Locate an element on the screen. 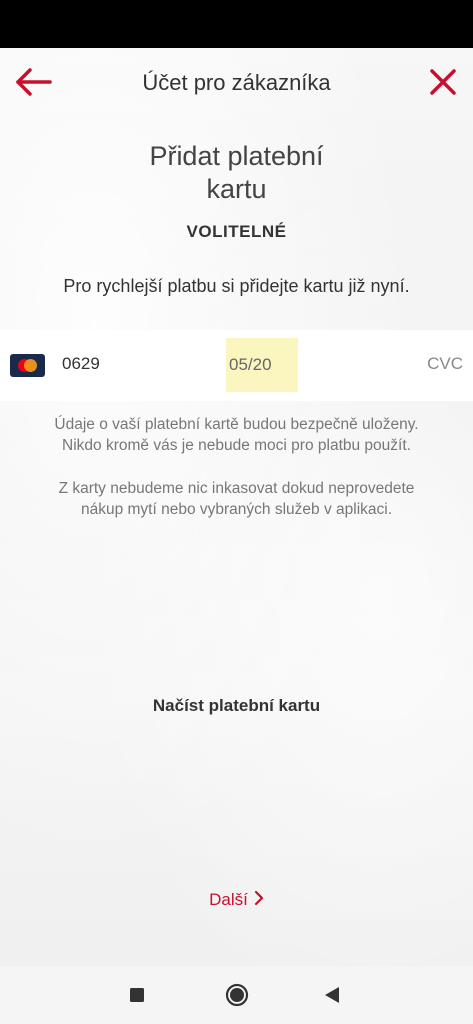  home-button is located at coordinates (237, 995).